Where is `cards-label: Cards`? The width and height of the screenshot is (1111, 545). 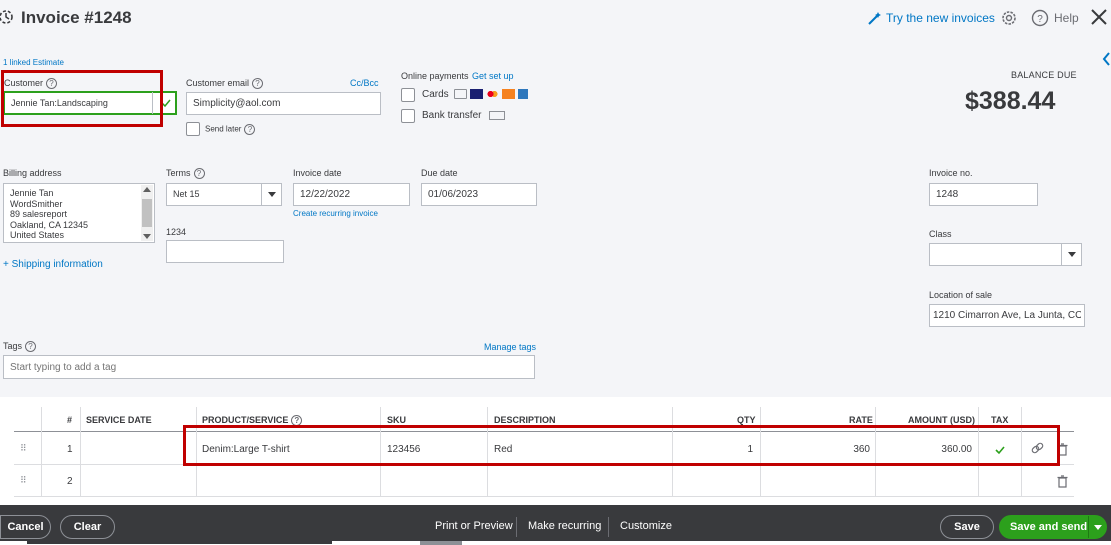 cards-label: Cards is located at coordinates (435, 94).